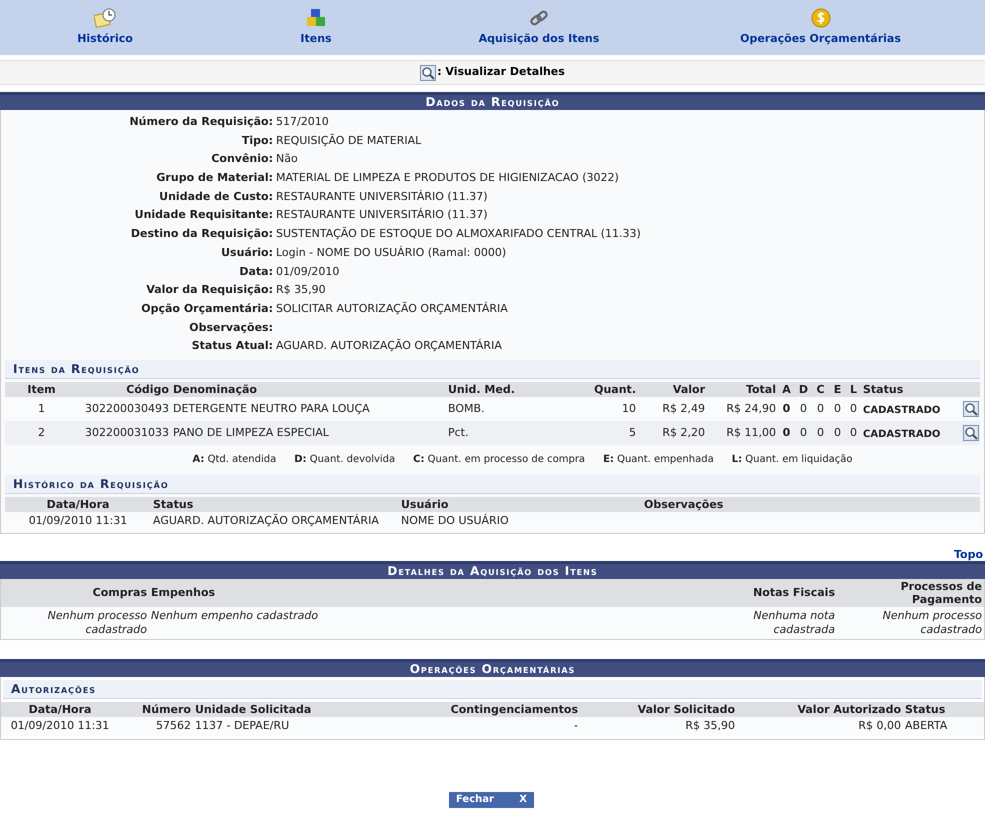 This screenshot has height=814, width=985. I want to click on field-label: Opção Orçamentária:, so click(206, 308).